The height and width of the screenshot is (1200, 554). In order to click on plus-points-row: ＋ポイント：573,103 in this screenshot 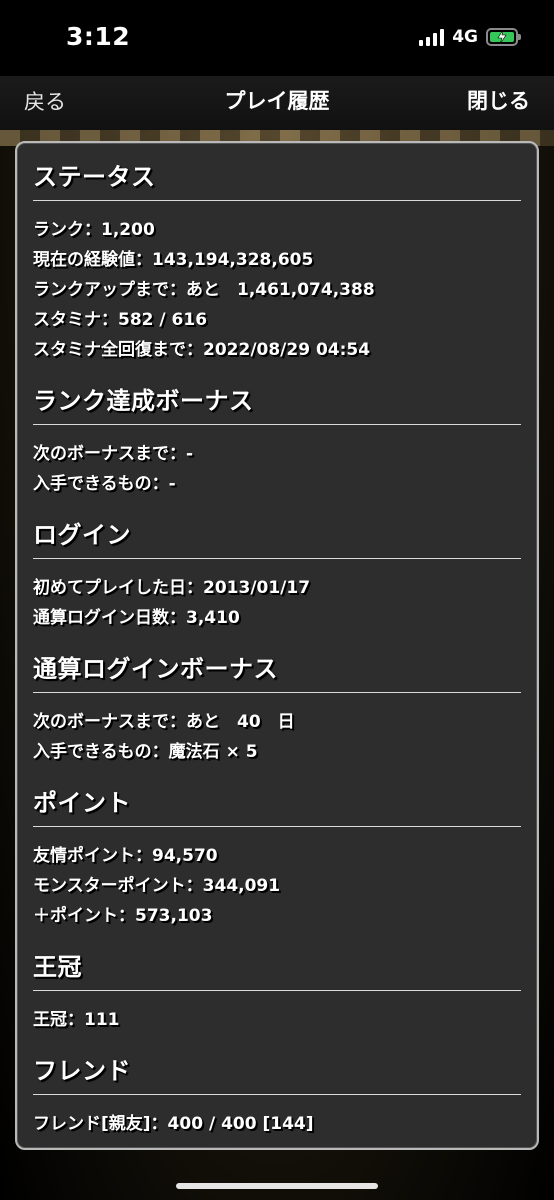, I will do `click(123, 916)`.